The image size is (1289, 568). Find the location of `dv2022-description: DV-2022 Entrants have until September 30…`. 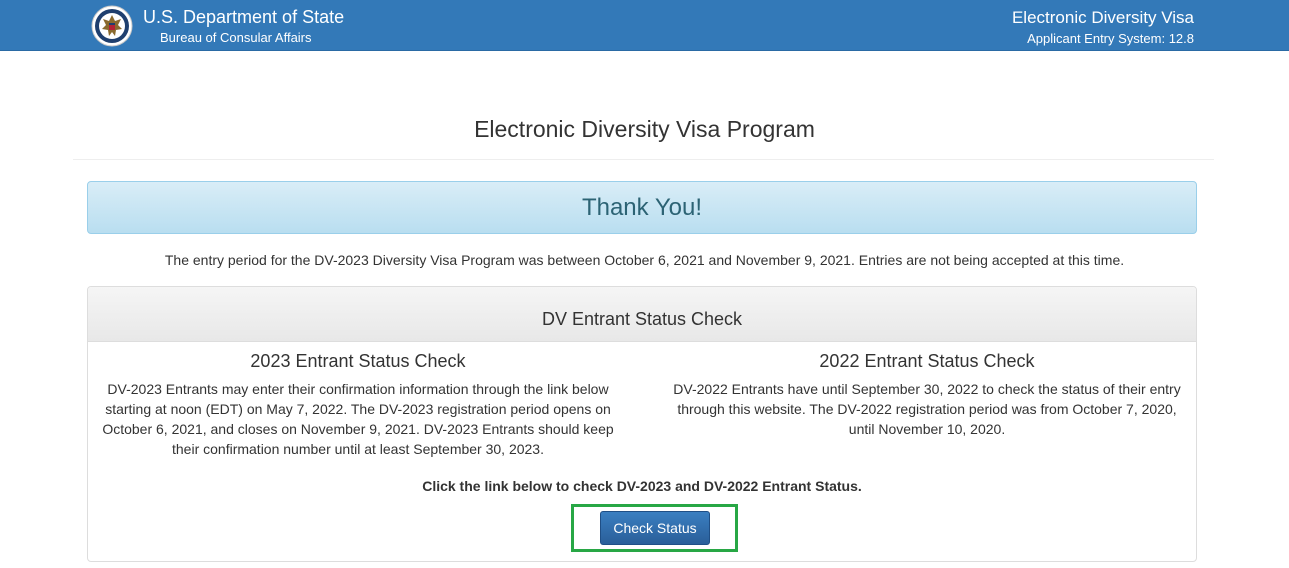

dv2022-description: DV-2022 Entrants have until September 30… is located at coordinates (927, 409).